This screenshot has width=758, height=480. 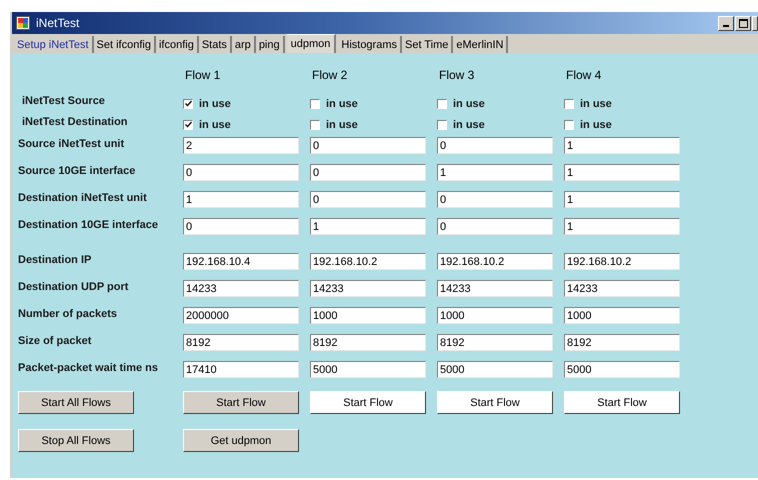 What do you see at coordinates (241, 315) in the screenshot?
I see `input-field: 2000000` at bounding box center [241, 315].